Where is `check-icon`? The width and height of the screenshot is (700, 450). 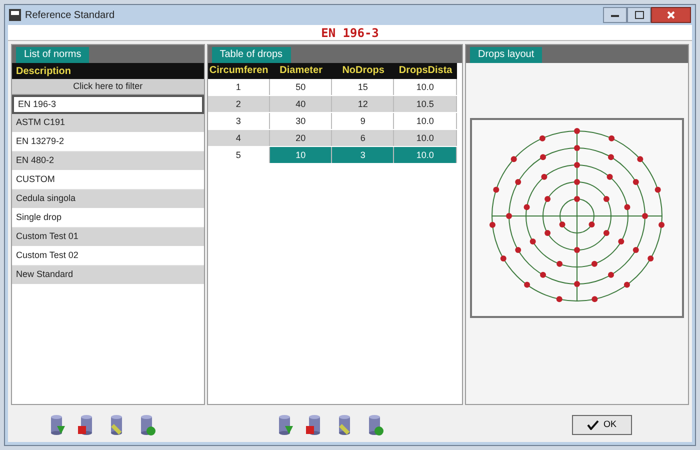
check-icon is located at coordinates (593, 425).